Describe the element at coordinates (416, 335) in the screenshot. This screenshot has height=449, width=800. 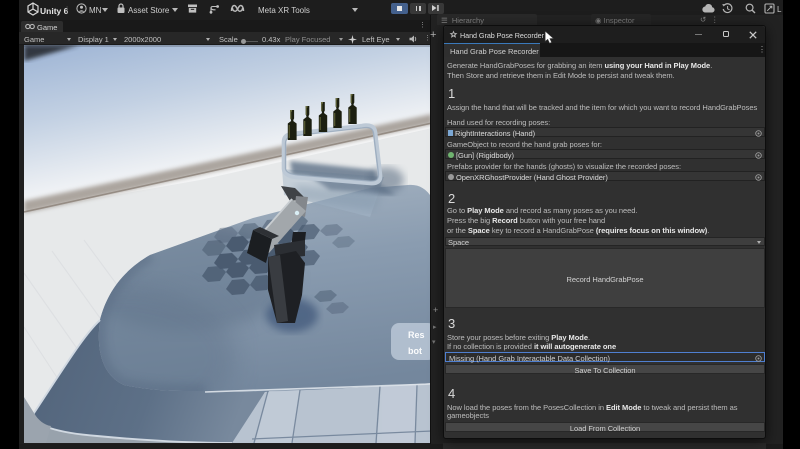
I see `svg-text: Res` at that location.